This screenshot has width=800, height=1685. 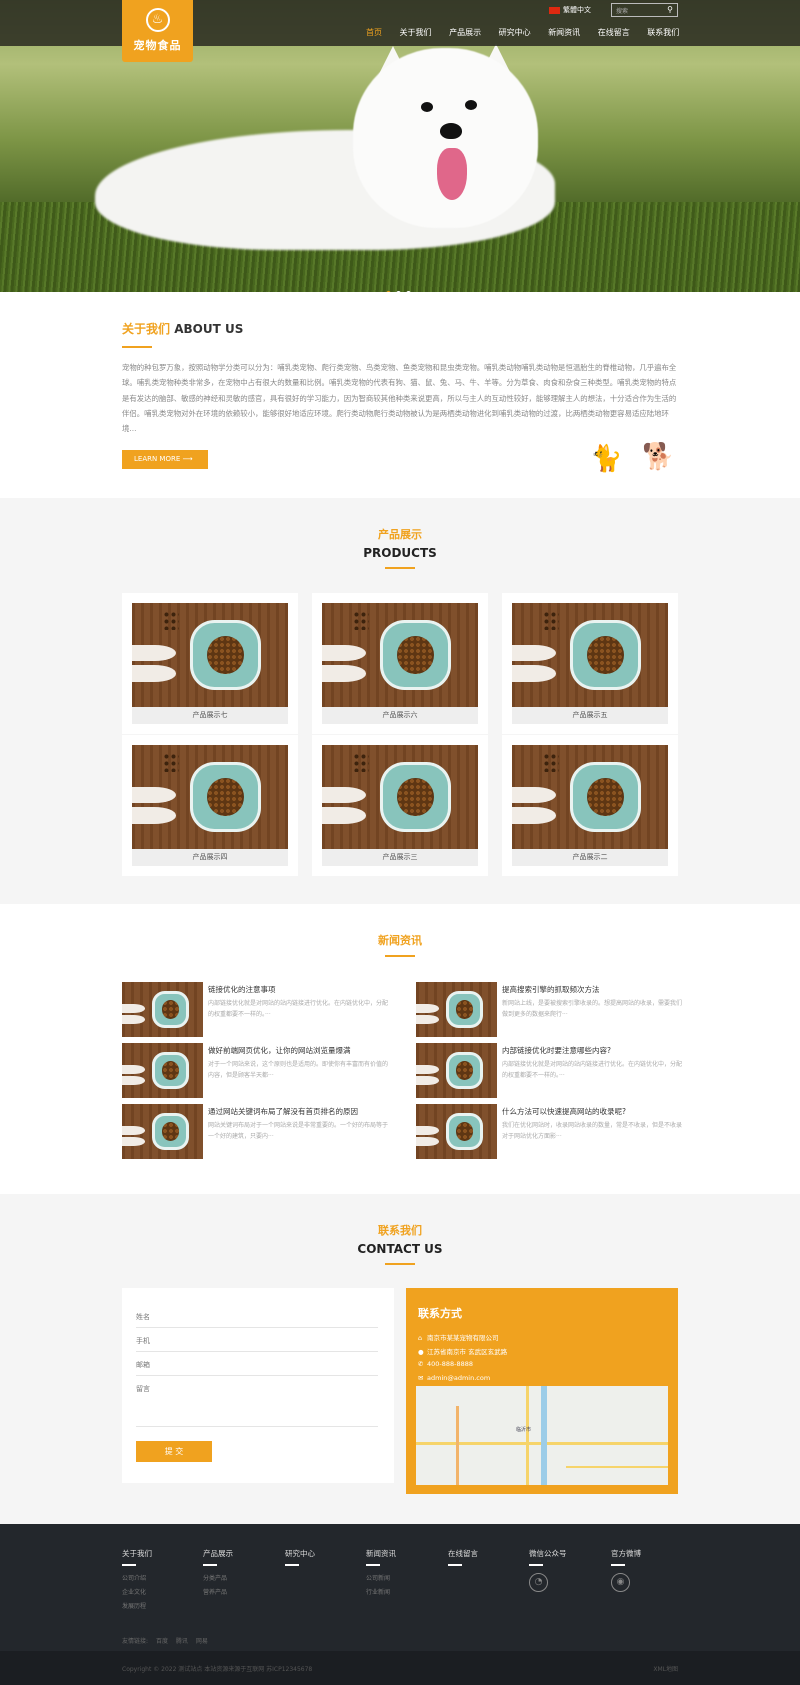 What do you see at coordinates (606, 459) in the screenshot?
I see `cat-icon: 🐈` at bounding box center [606, 459].